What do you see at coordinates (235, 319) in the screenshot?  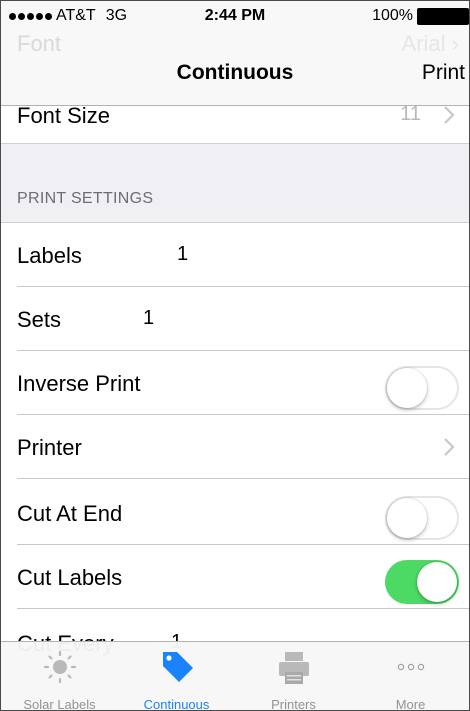 I see `sets-row: Sets 1` at bounding box center [235, 319].